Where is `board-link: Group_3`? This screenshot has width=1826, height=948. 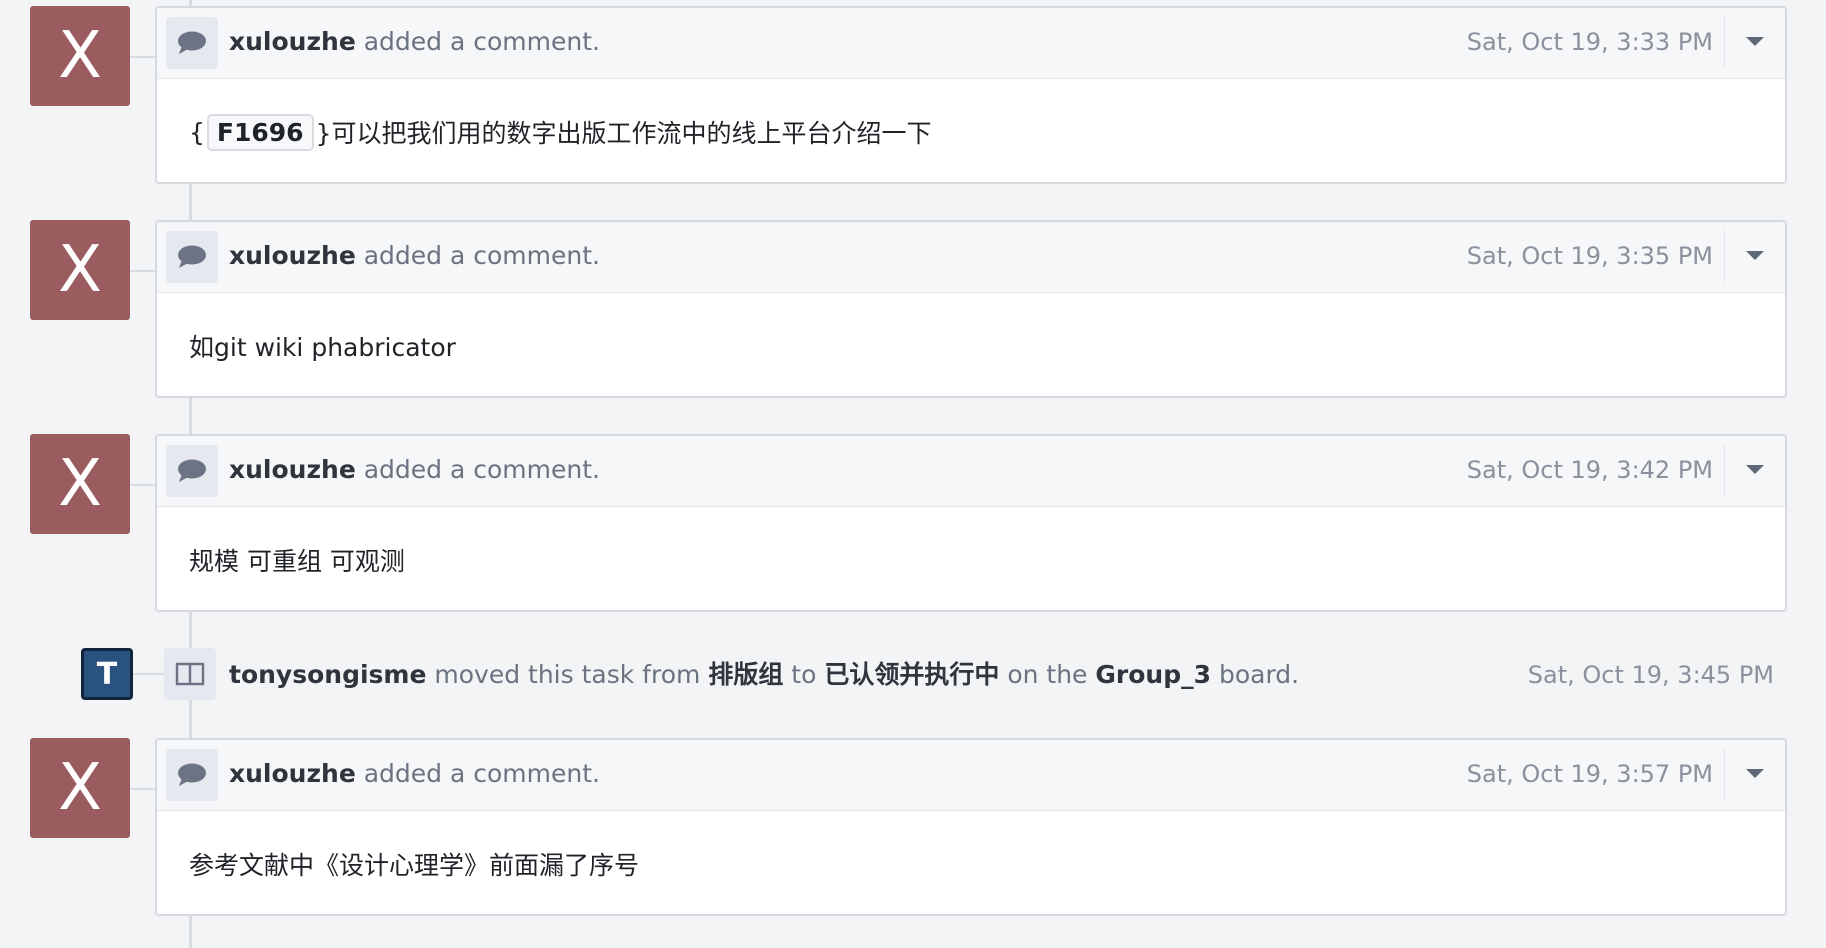
board-link: Group_3 is located at coordinates (1153, 674).